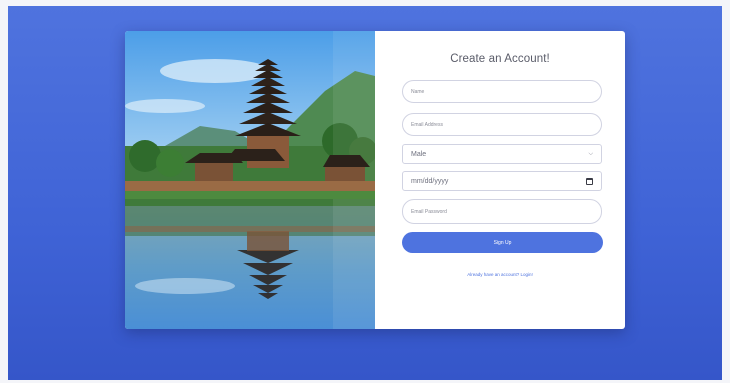 Image resolution: width=730 pixels, height=383 pixels. I want to click on date-input: mm/dd/yyyy, so click(502, 181).